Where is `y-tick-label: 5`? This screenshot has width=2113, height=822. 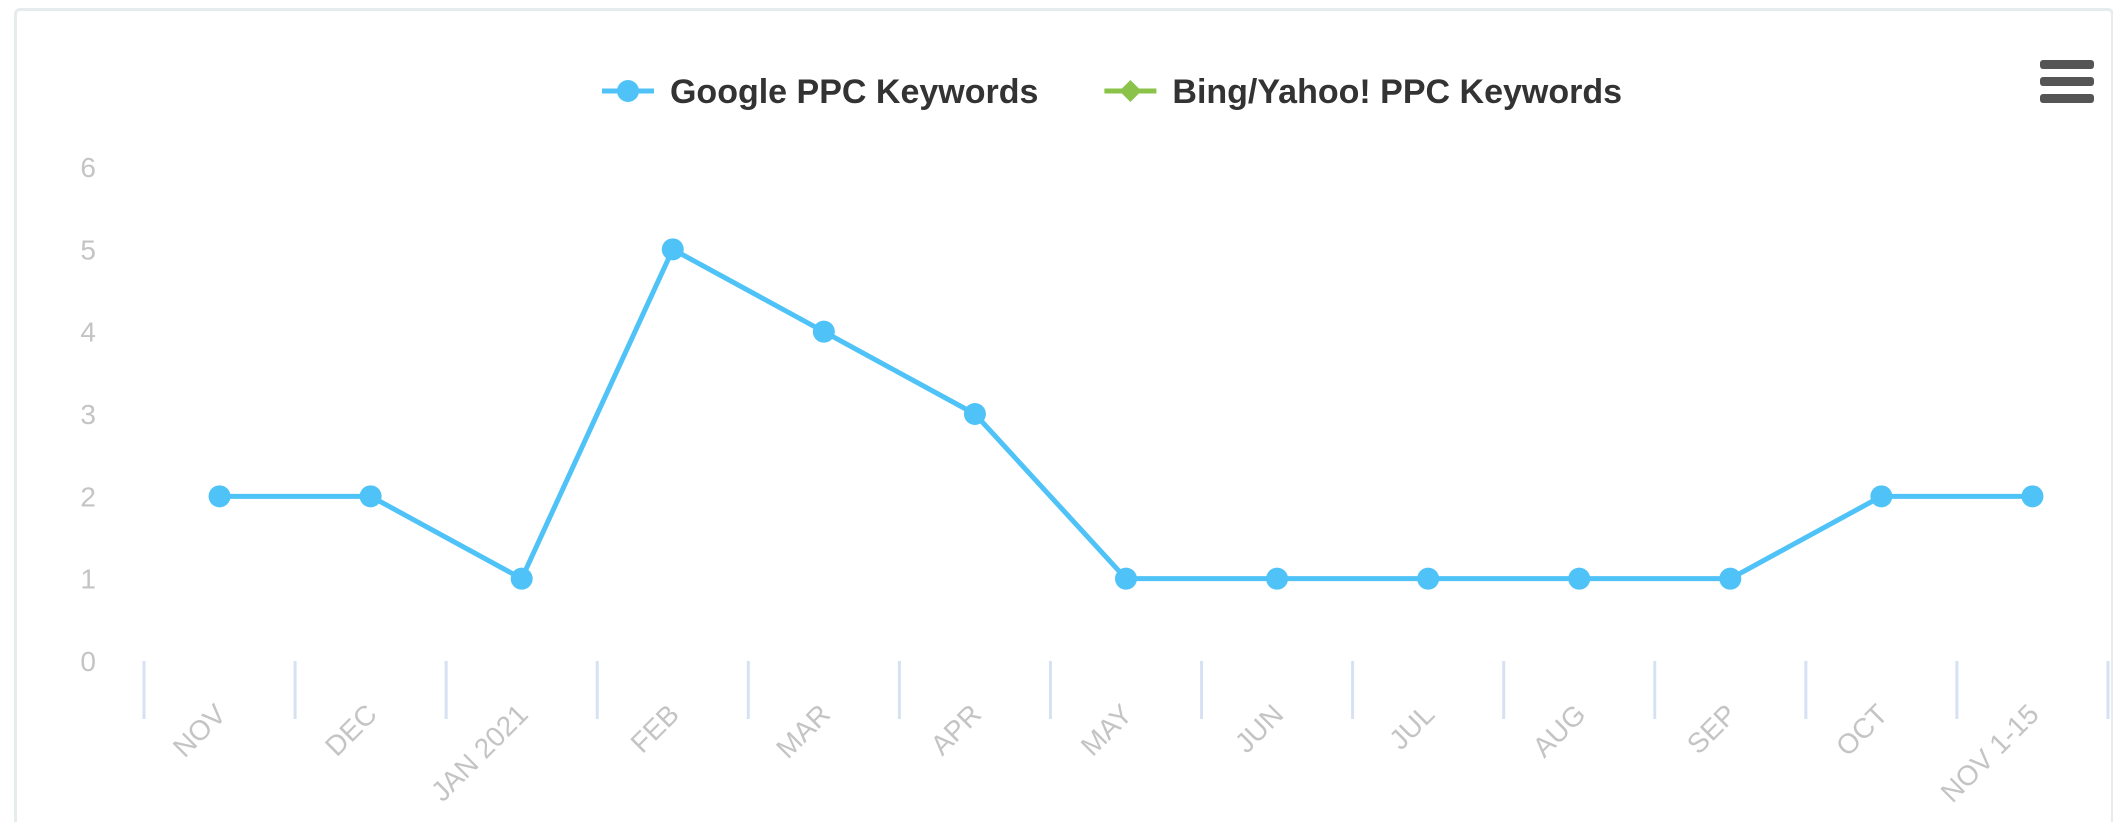
y-tick-label: 5 is located at coordinates (88, 249).